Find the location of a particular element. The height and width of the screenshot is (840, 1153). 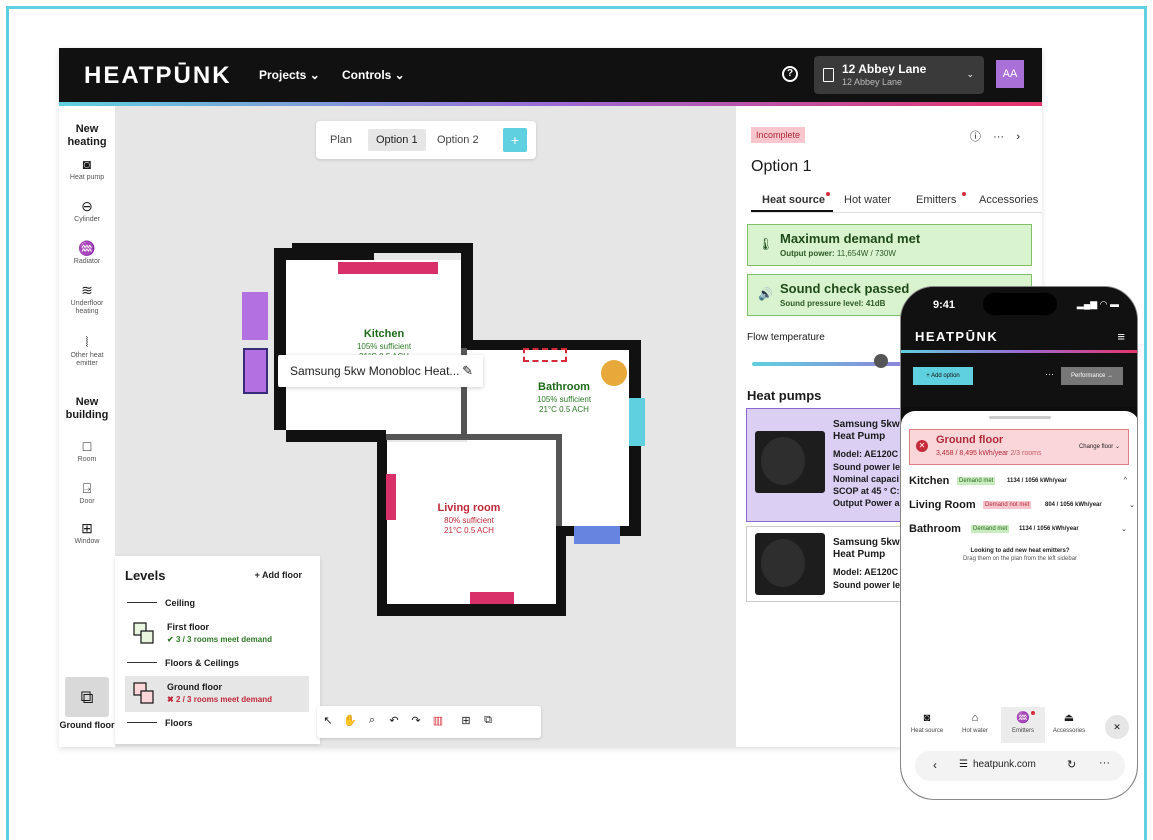

slider-handle is located at coordinates (881, 361).